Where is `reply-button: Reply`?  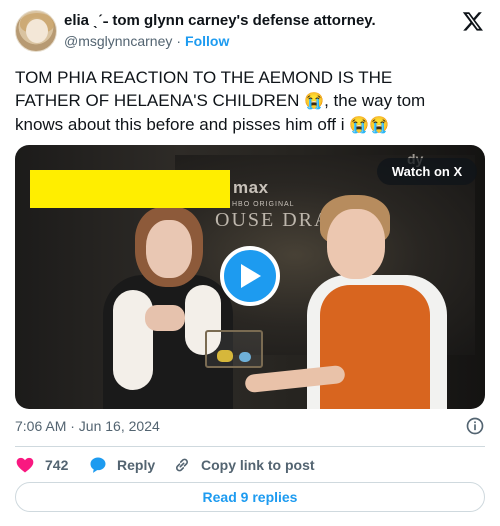 reply-button: Reply is located at coordinates (121, 465).